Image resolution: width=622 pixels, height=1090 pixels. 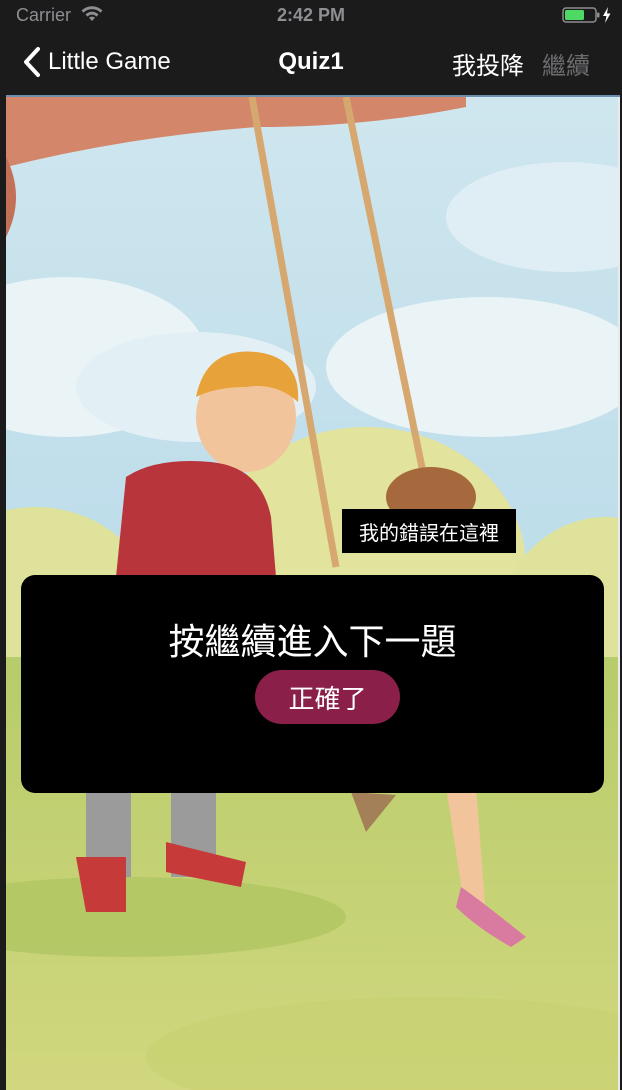 I want to click on correct-badge: 正確了, so click(x=327, y=697).